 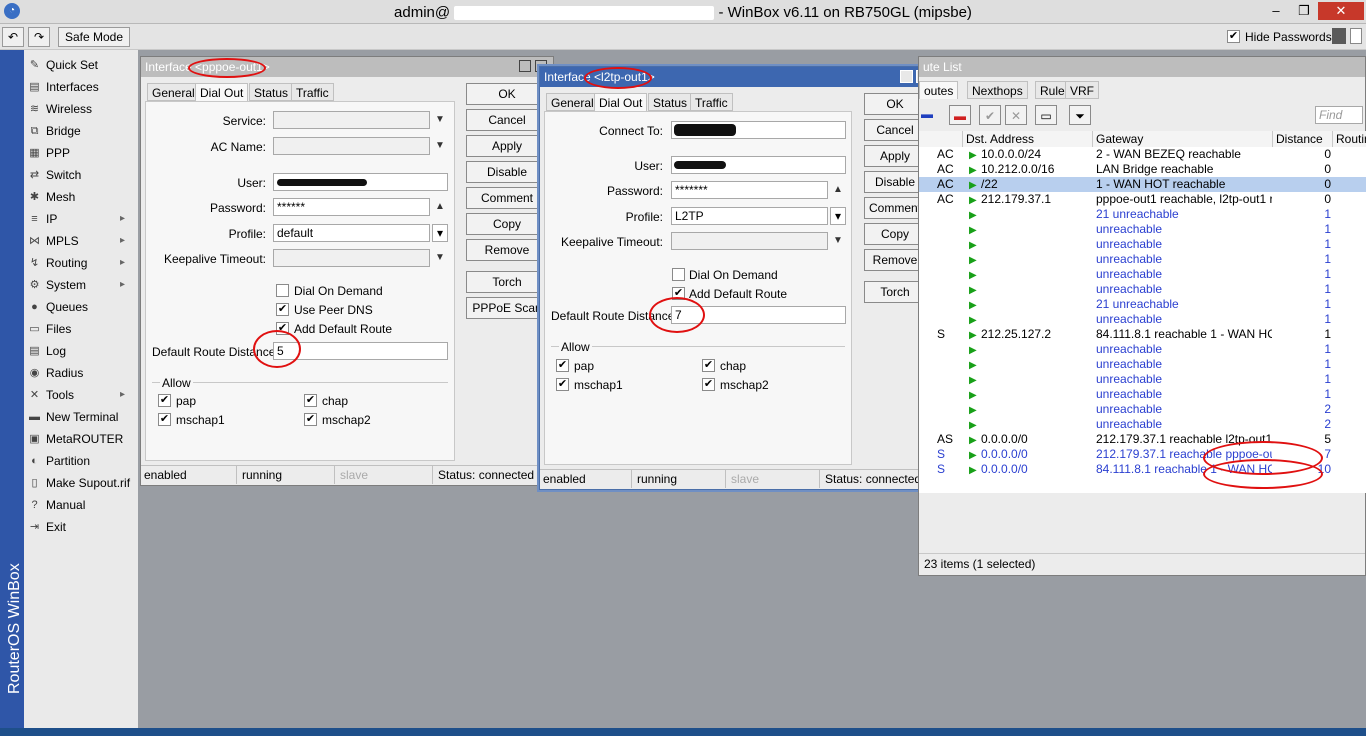 What do you see at coordinates (572, 102) in the screenshot?
I see `tab-general: General` at bounding box center [572, 102].